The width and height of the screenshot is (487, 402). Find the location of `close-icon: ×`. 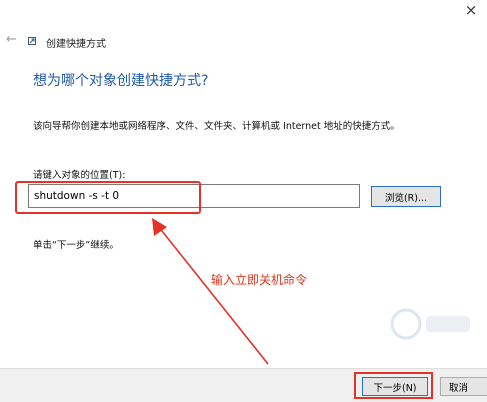

close-icon: × is located at coordinates (471, 10).